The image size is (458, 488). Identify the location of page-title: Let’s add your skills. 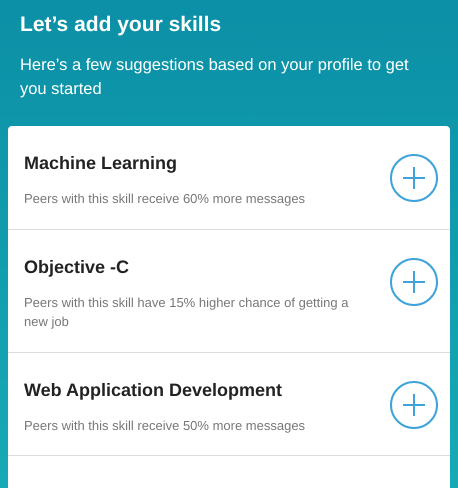
(121, 25).